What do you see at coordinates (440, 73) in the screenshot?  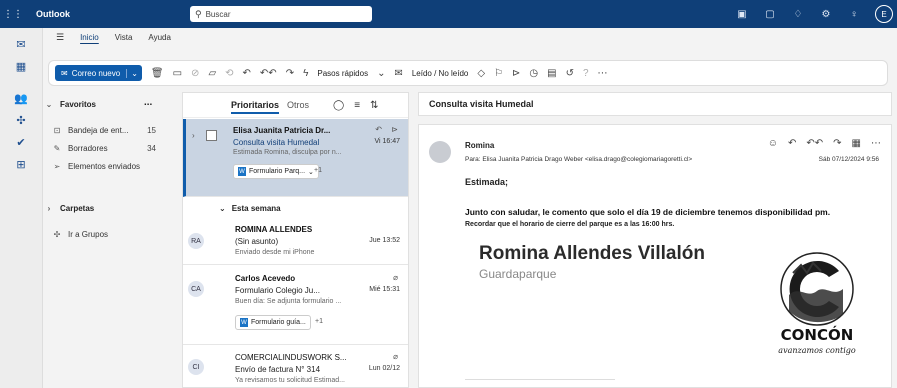 I see `read-unread-button: Leído / No leído` at bounding box center [440, 73].